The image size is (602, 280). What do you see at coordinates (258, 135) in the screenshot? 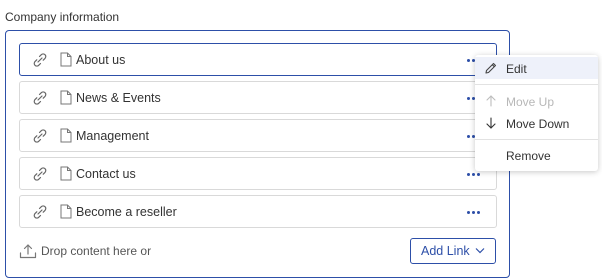
I see `list-item: Management` at bounding box center [258, 135].